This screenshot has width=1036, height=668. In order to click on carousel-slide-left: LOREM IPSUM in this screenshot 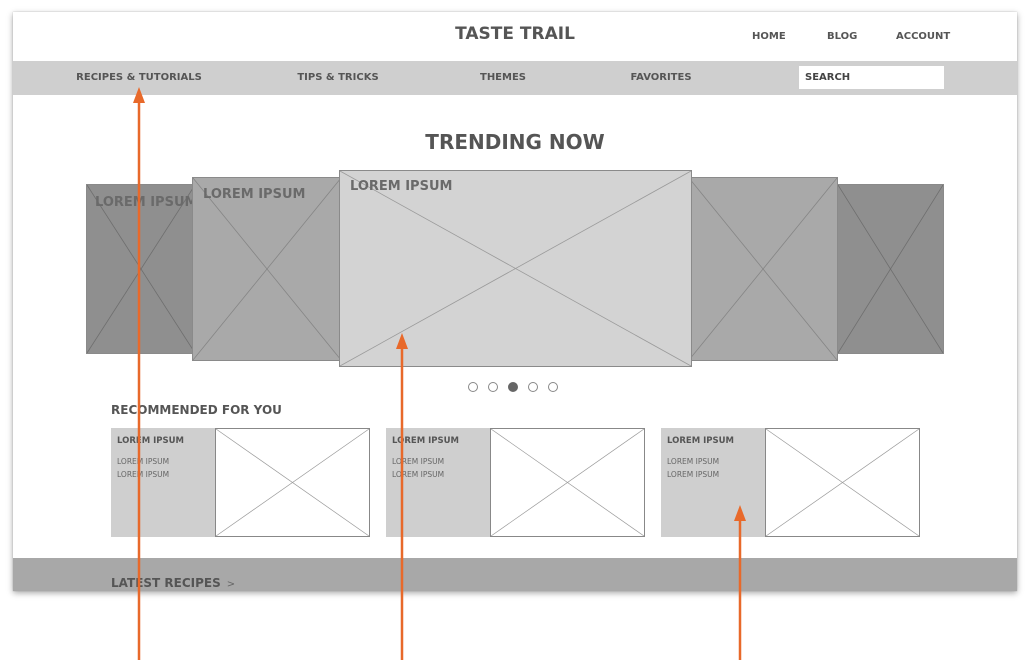, I will do `click(267, 269)`.